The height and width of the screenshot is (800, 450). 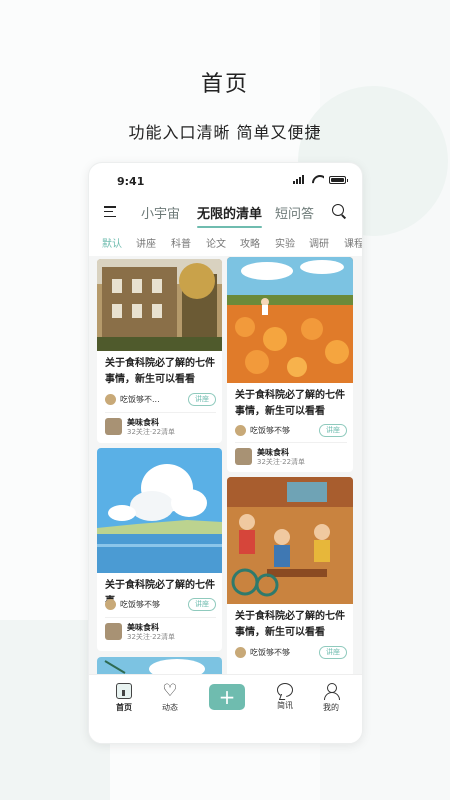 I want to click on nav-me-label: 我的, so click(x=331, y=707).